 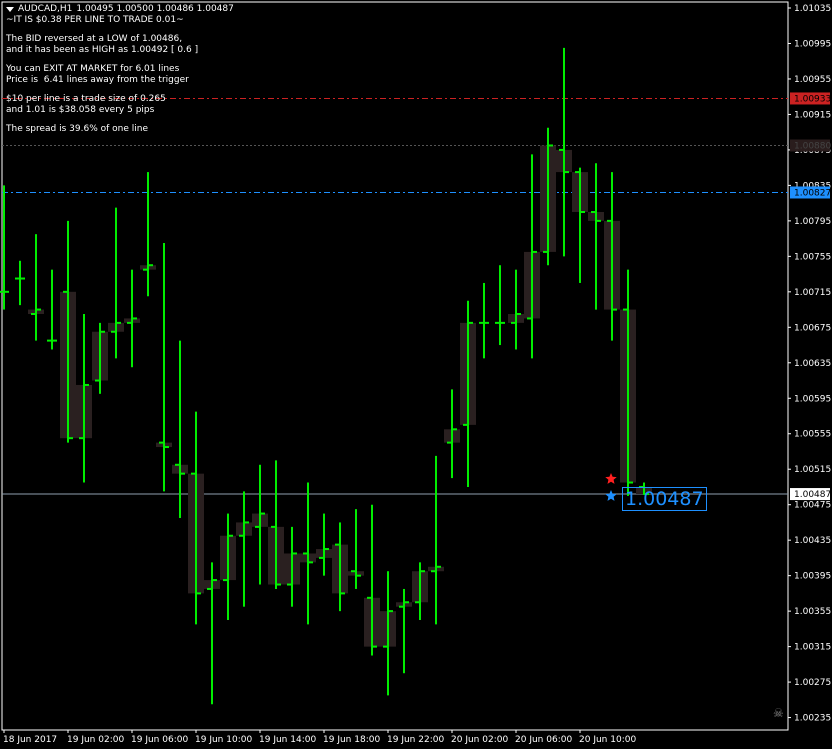 I want to click on blue-level-label: 1.00827, so click(x=812, y=193).